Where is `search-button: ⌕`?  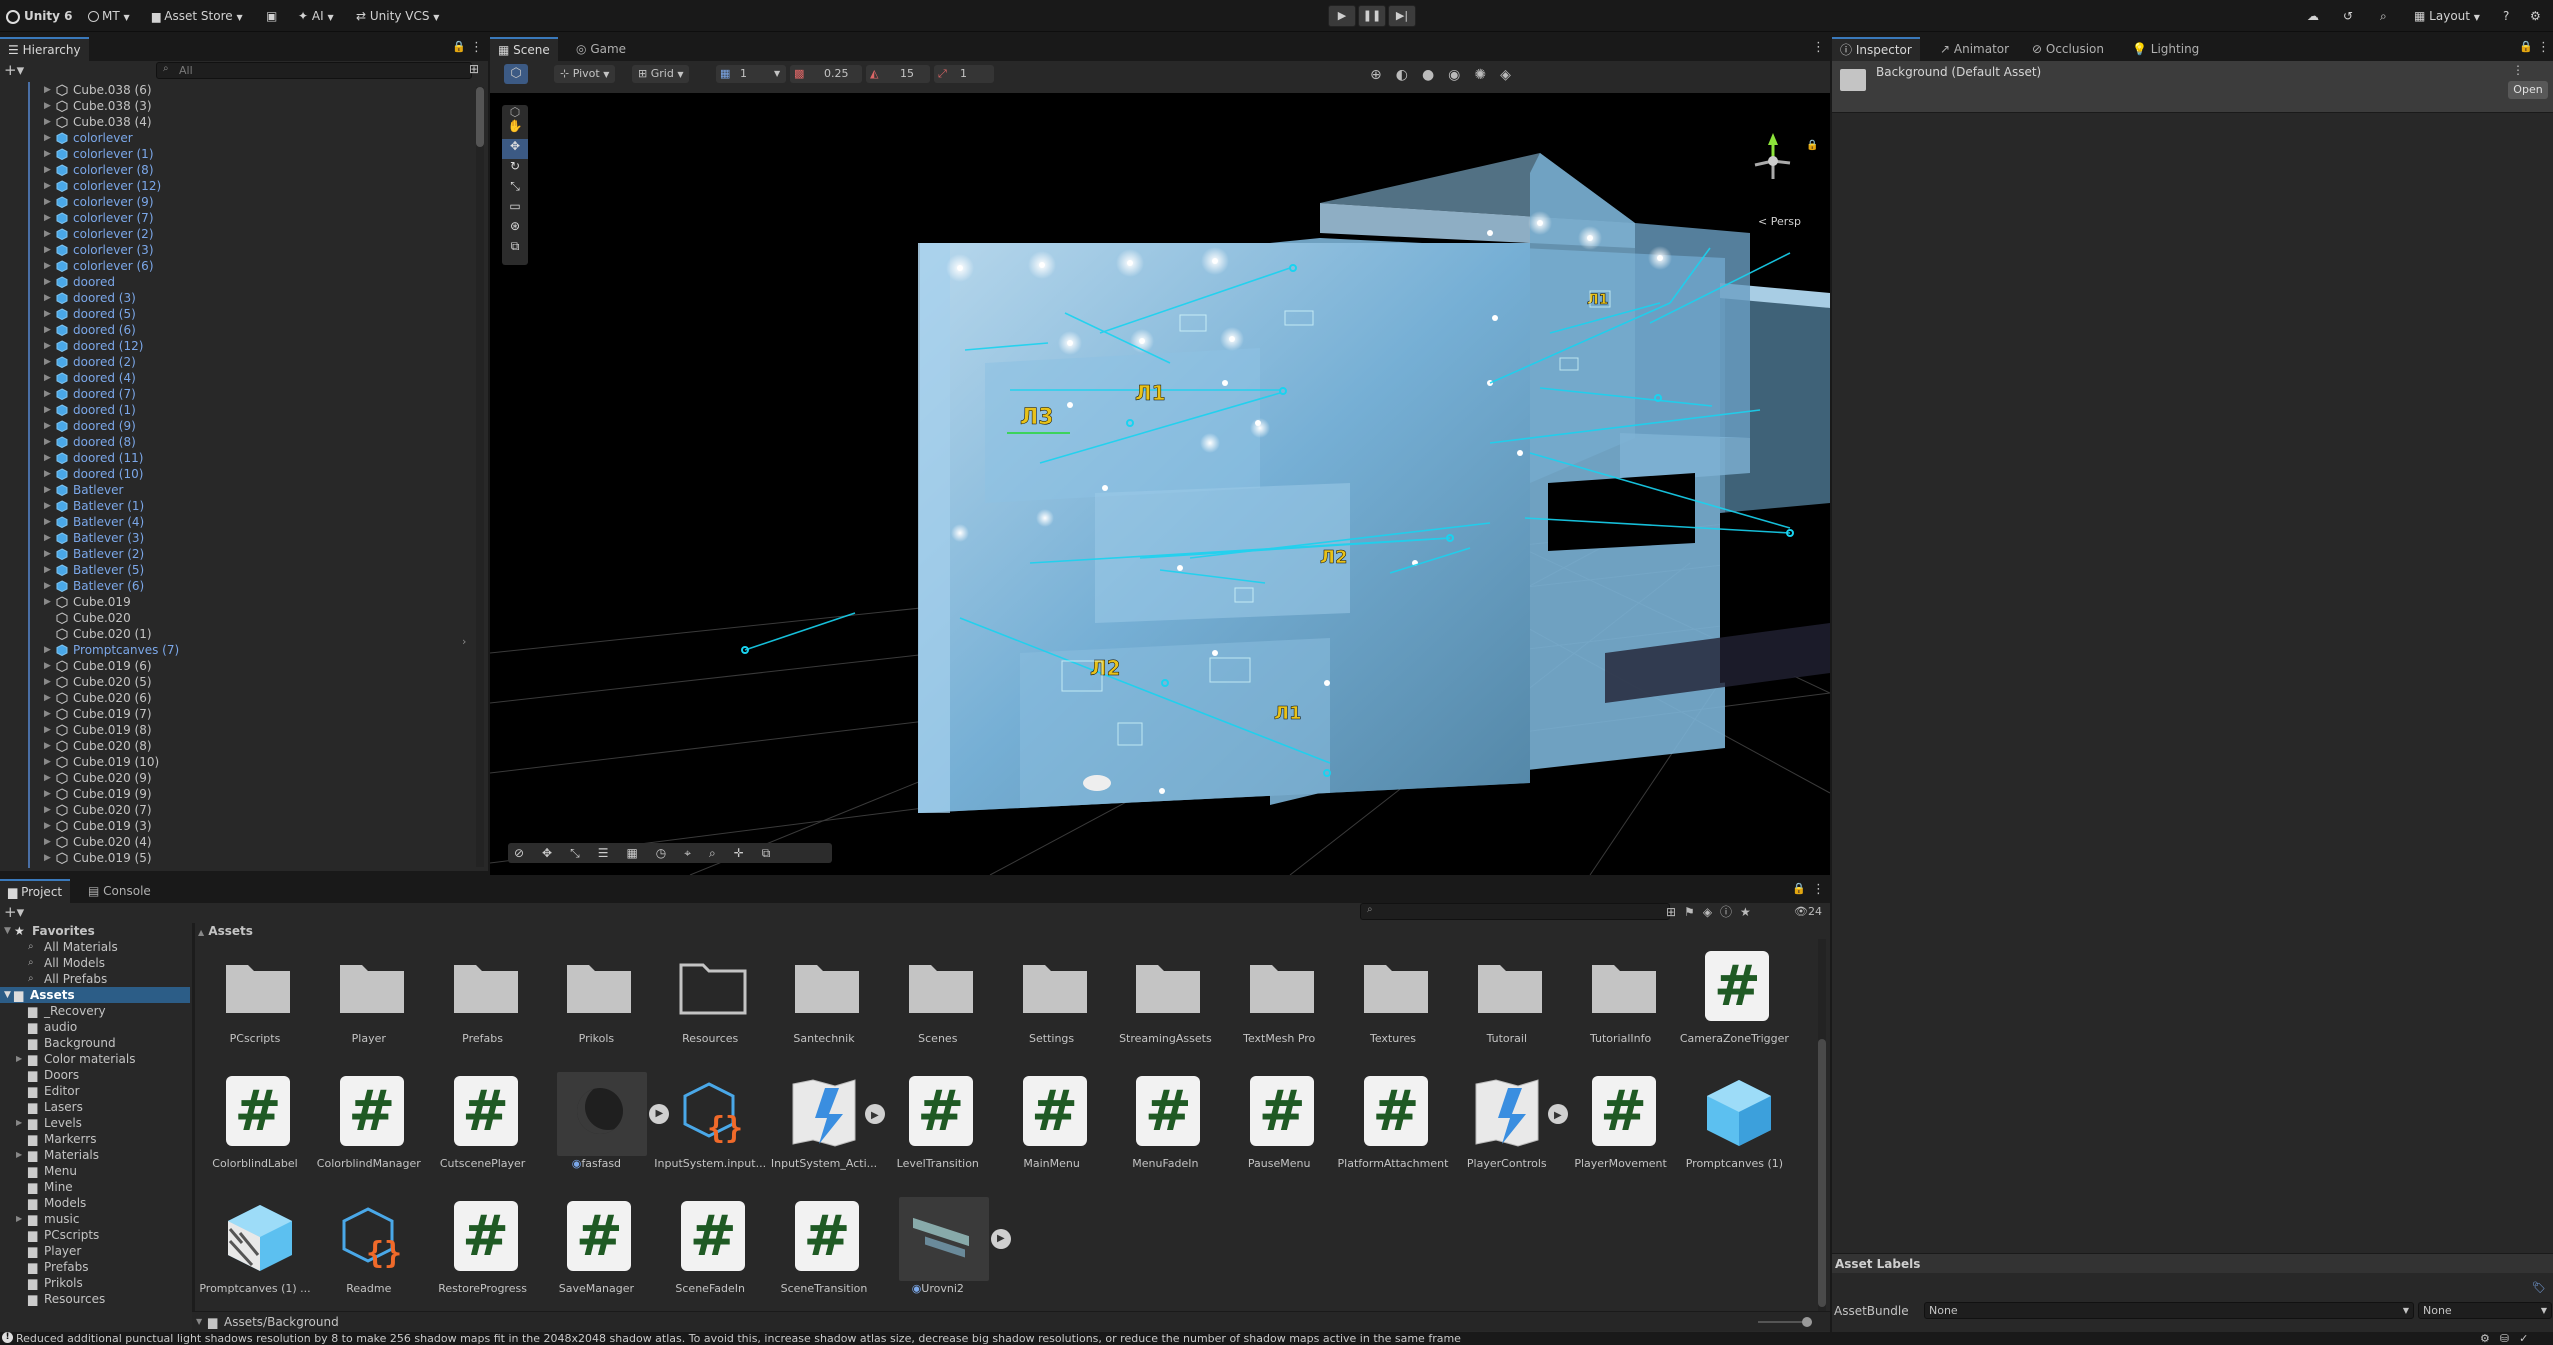
search-button: ⌕ is located at coordinates (2383, 16).